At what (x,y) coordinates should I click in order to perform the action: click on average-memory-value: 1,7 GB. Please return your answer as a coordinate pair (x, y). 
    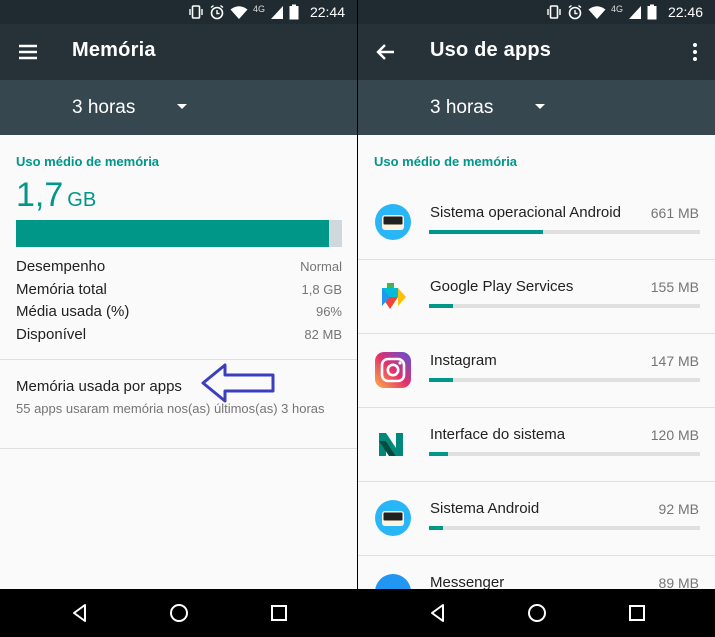
    Looking at the image, I should click on (56, 195).